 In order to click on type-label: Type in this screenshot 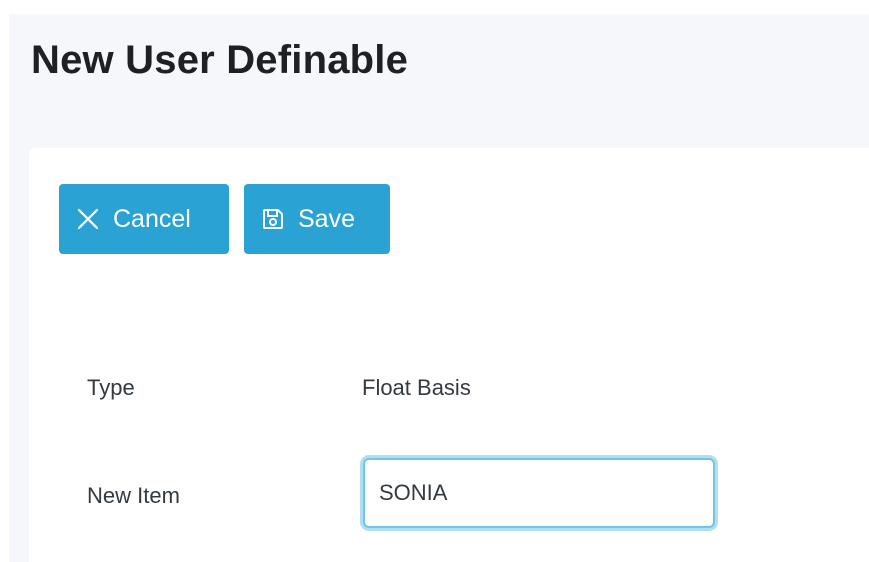, I will do `click(111, 387)`.